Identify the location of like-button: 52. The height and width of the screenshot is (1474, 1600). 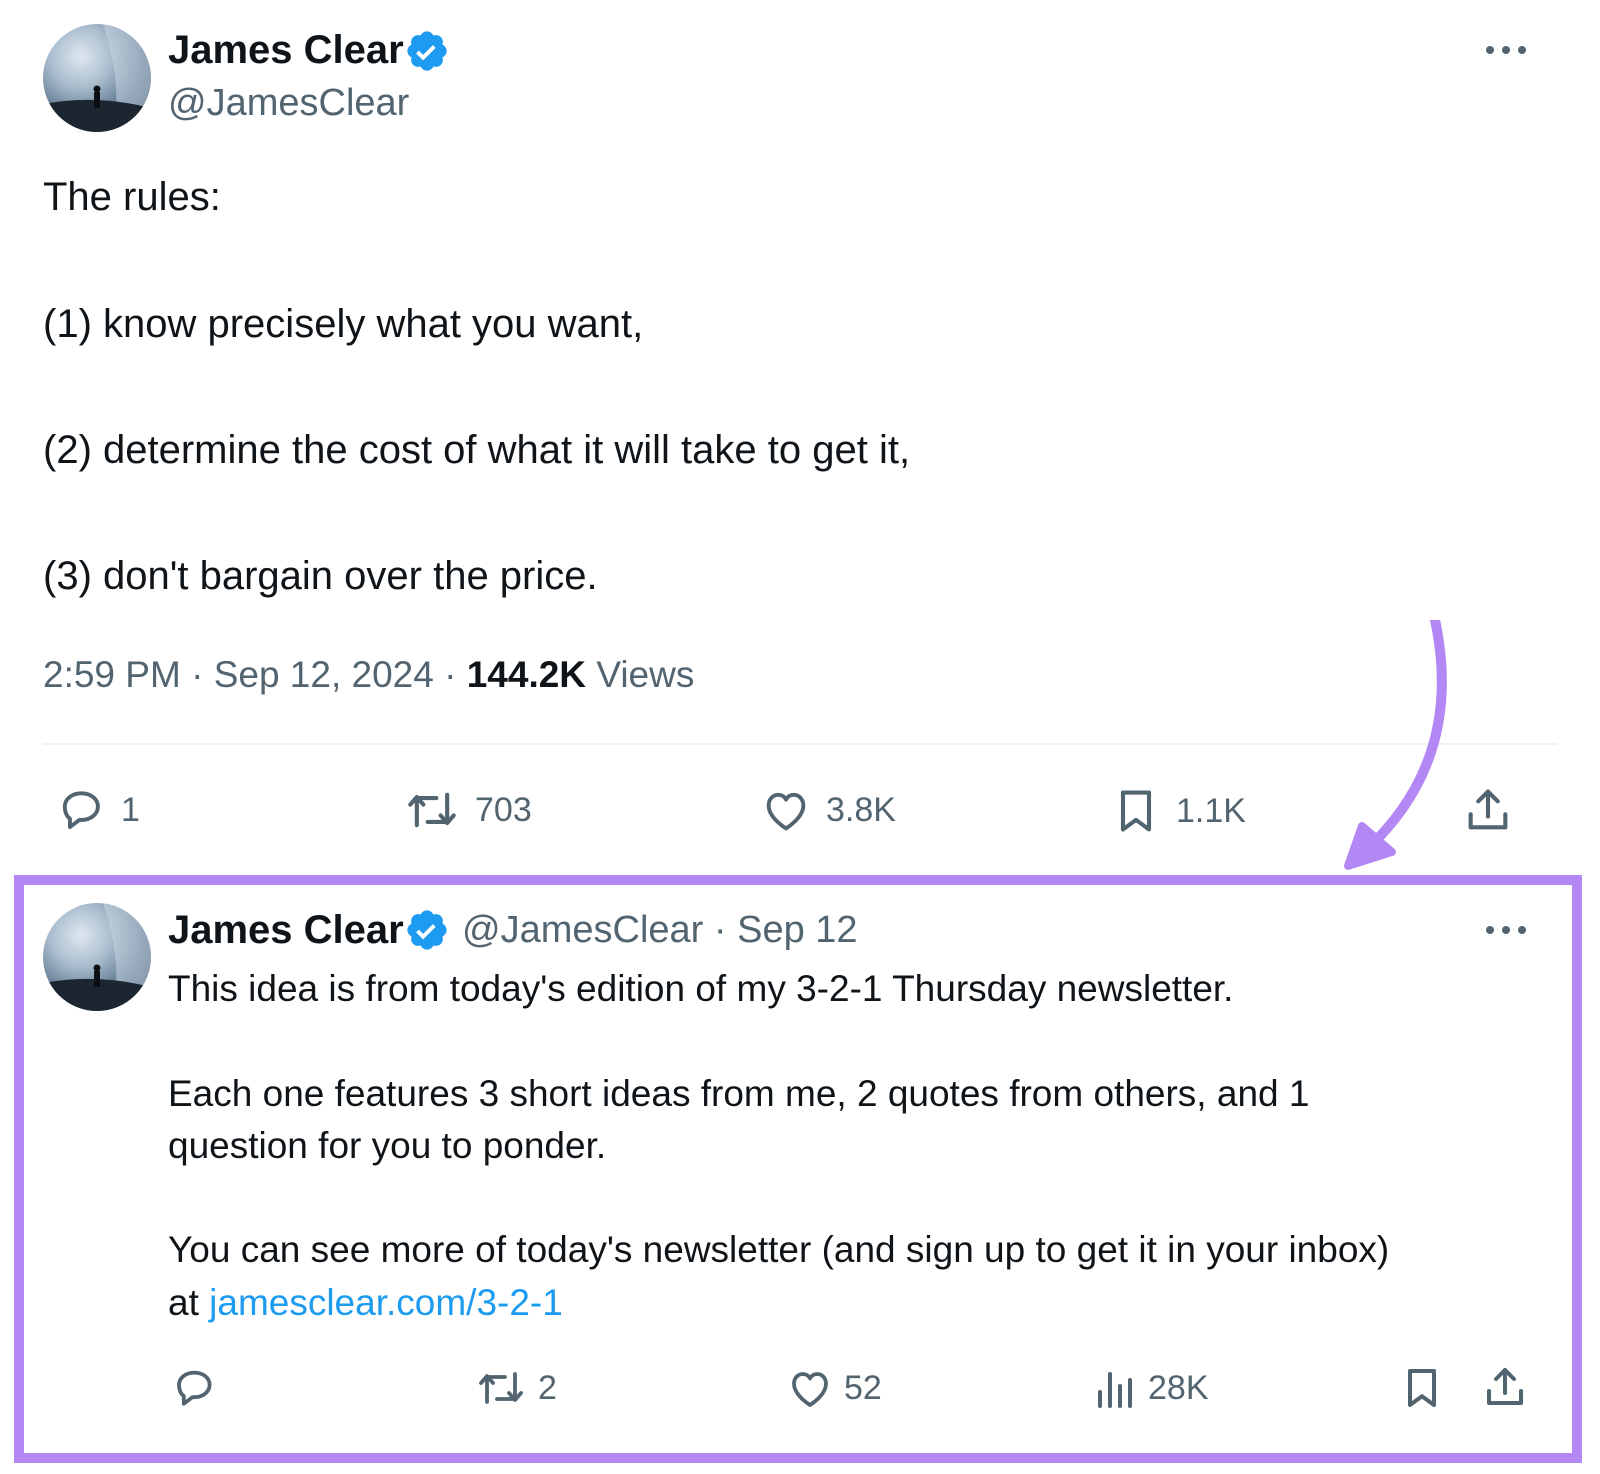
(834, 1388).